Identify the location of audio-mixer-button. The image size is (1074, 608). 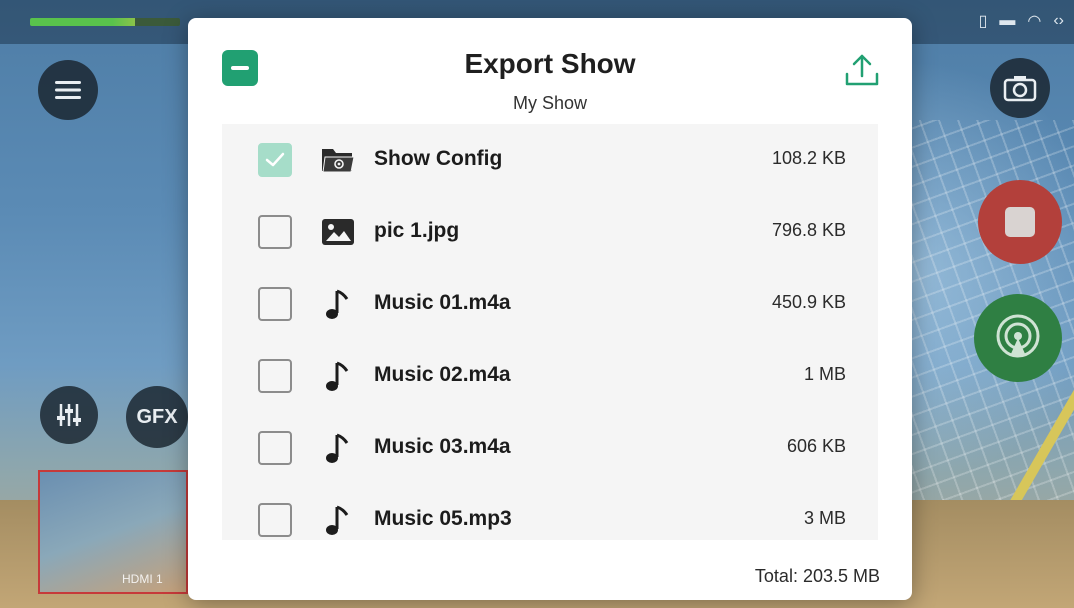
(69, 415).